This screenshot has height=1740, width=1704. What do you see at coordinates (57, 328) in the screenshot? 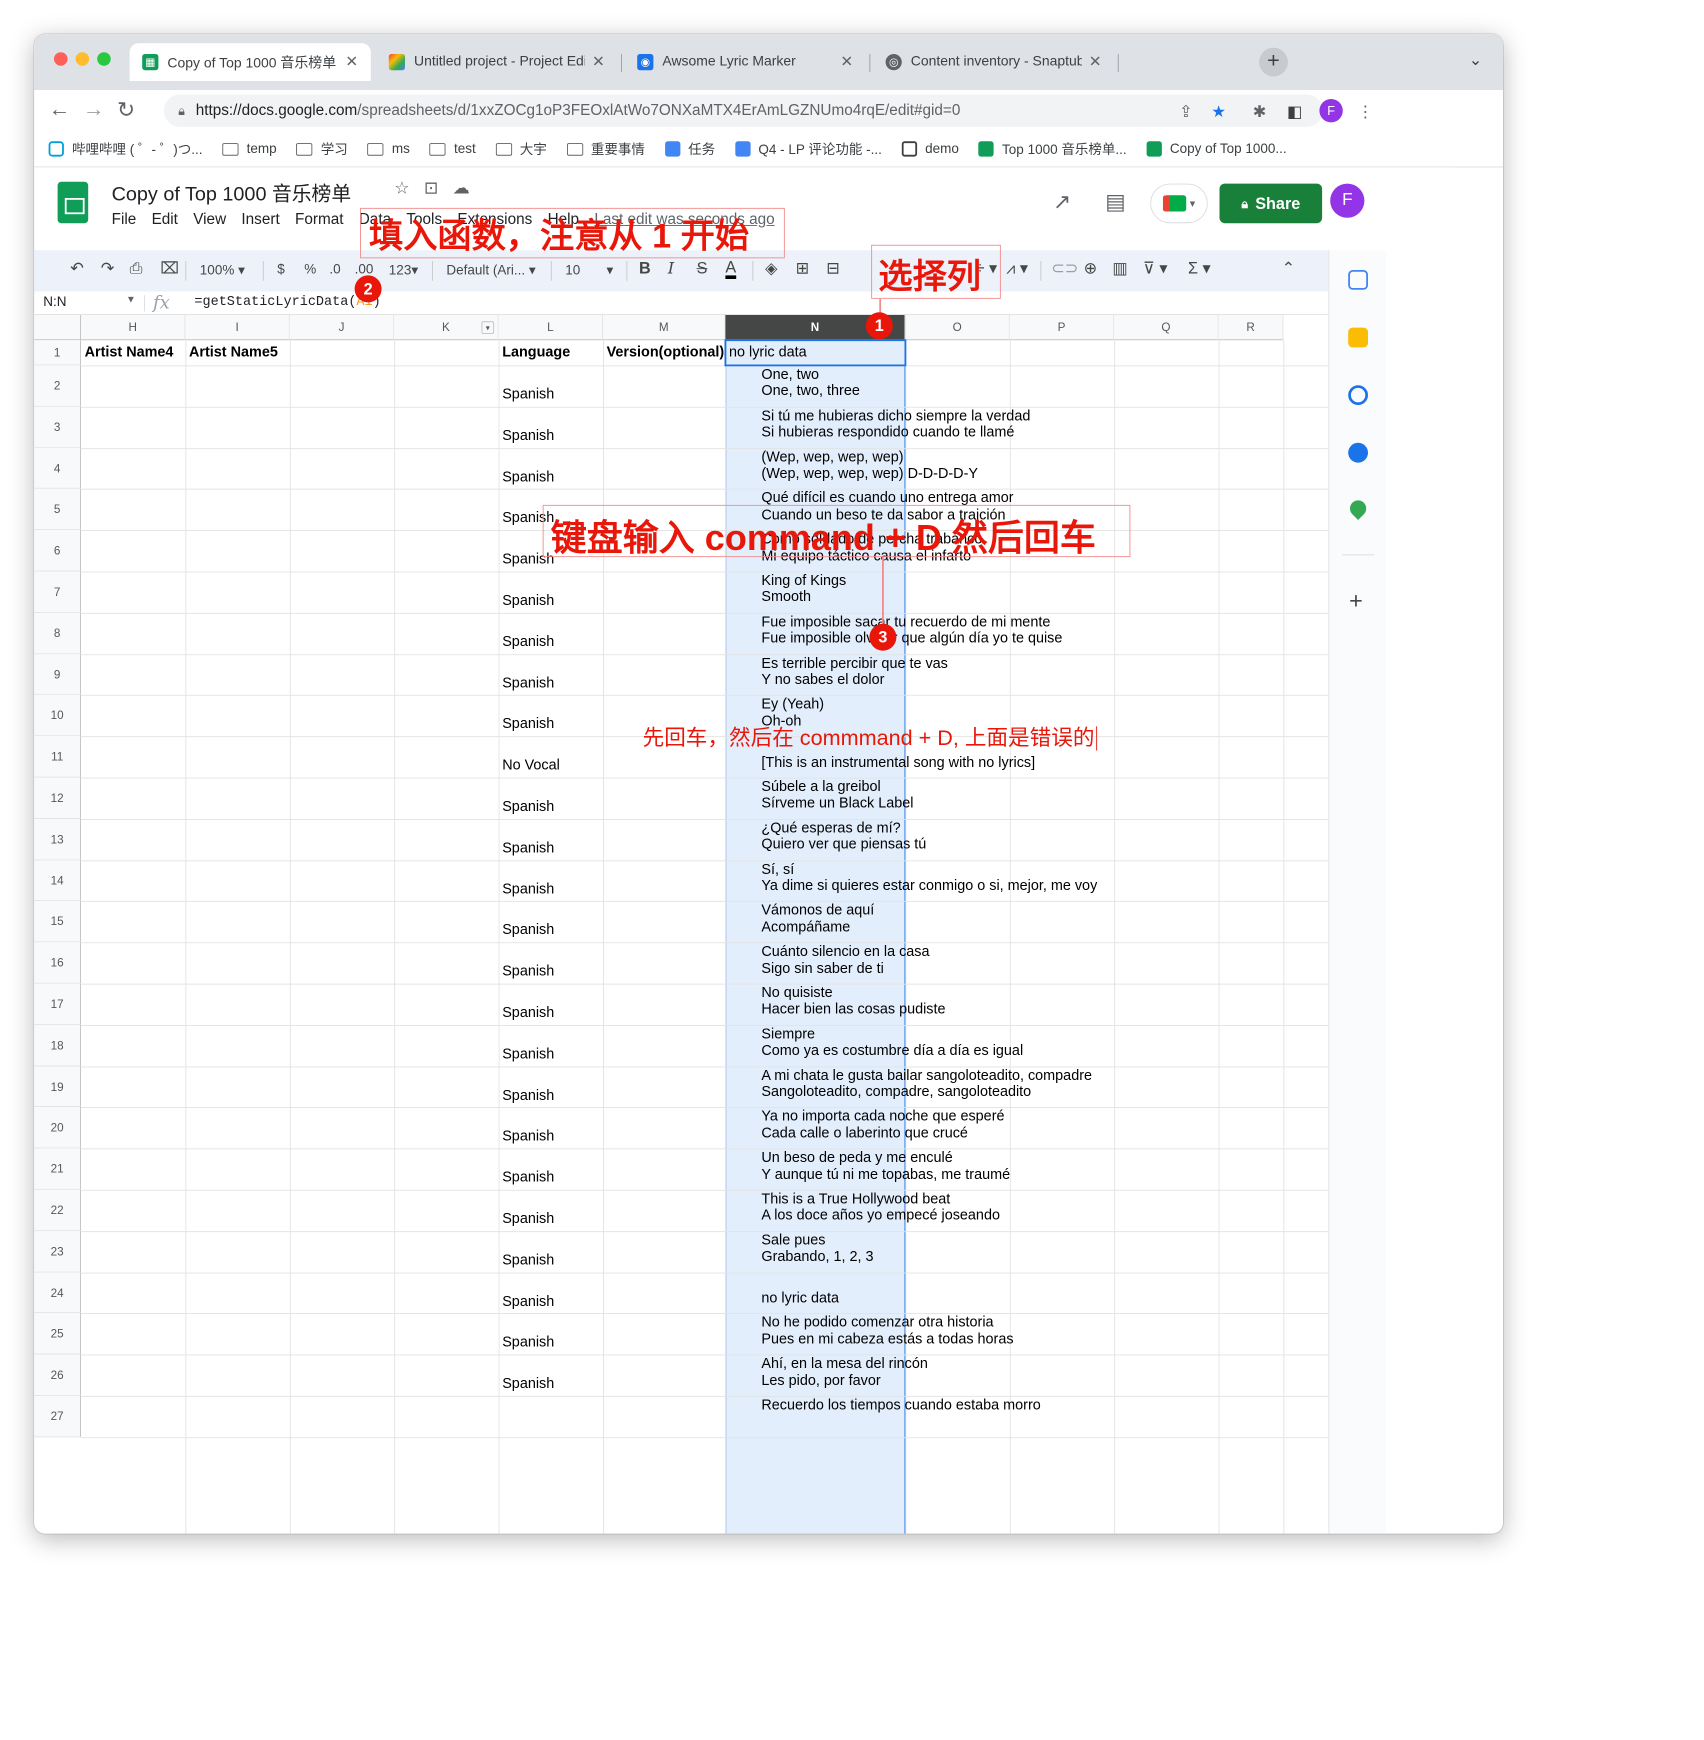
I see `select-all-corner` at bounding box center [57, 328].